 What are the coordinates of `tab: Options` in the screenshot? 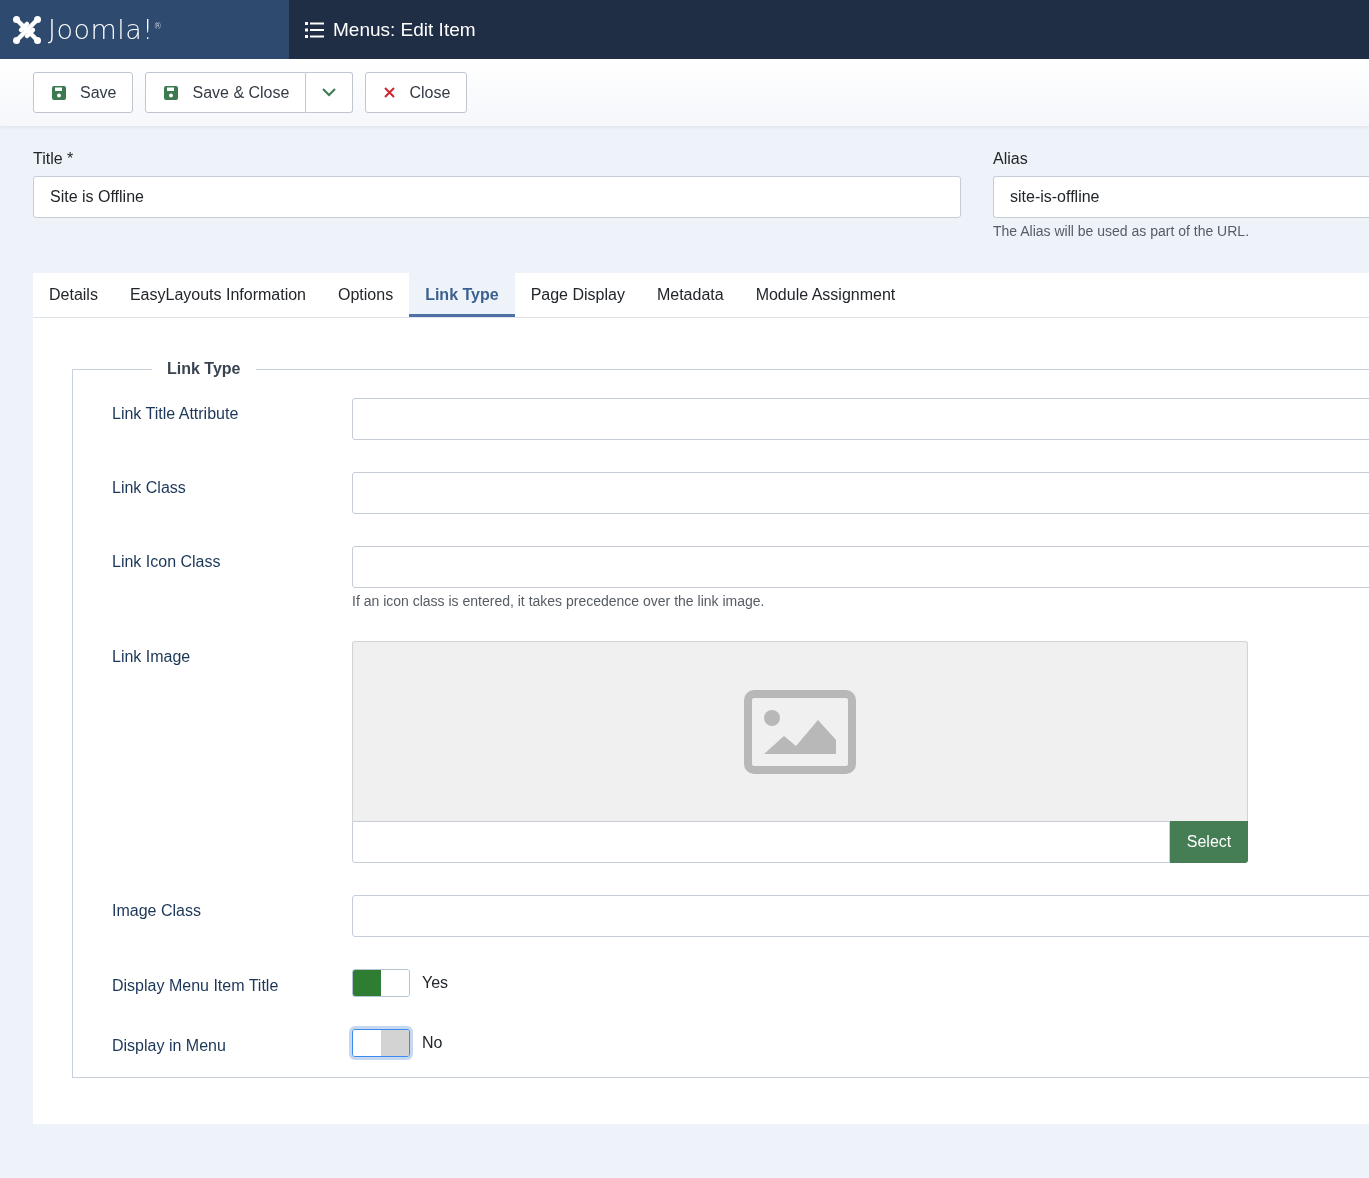 It's located at (366, 295).